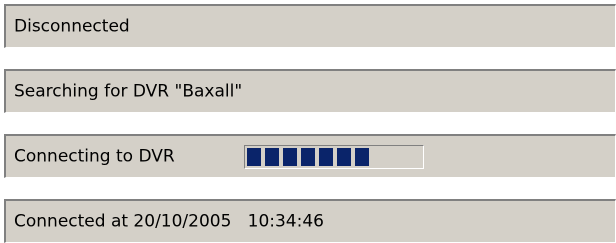 This screenshot has width=616, height=243. Describe the element at coordinates (169, 221) in the screenshot. I see `status-text: Connected at 20/10/2005 10:34:46` at that location.